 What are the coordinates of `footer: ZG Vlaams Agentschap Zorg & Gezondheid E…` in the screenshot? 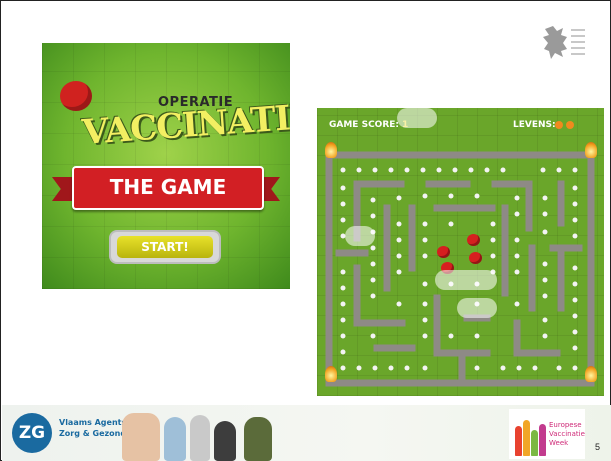 It's located at (306, 433).